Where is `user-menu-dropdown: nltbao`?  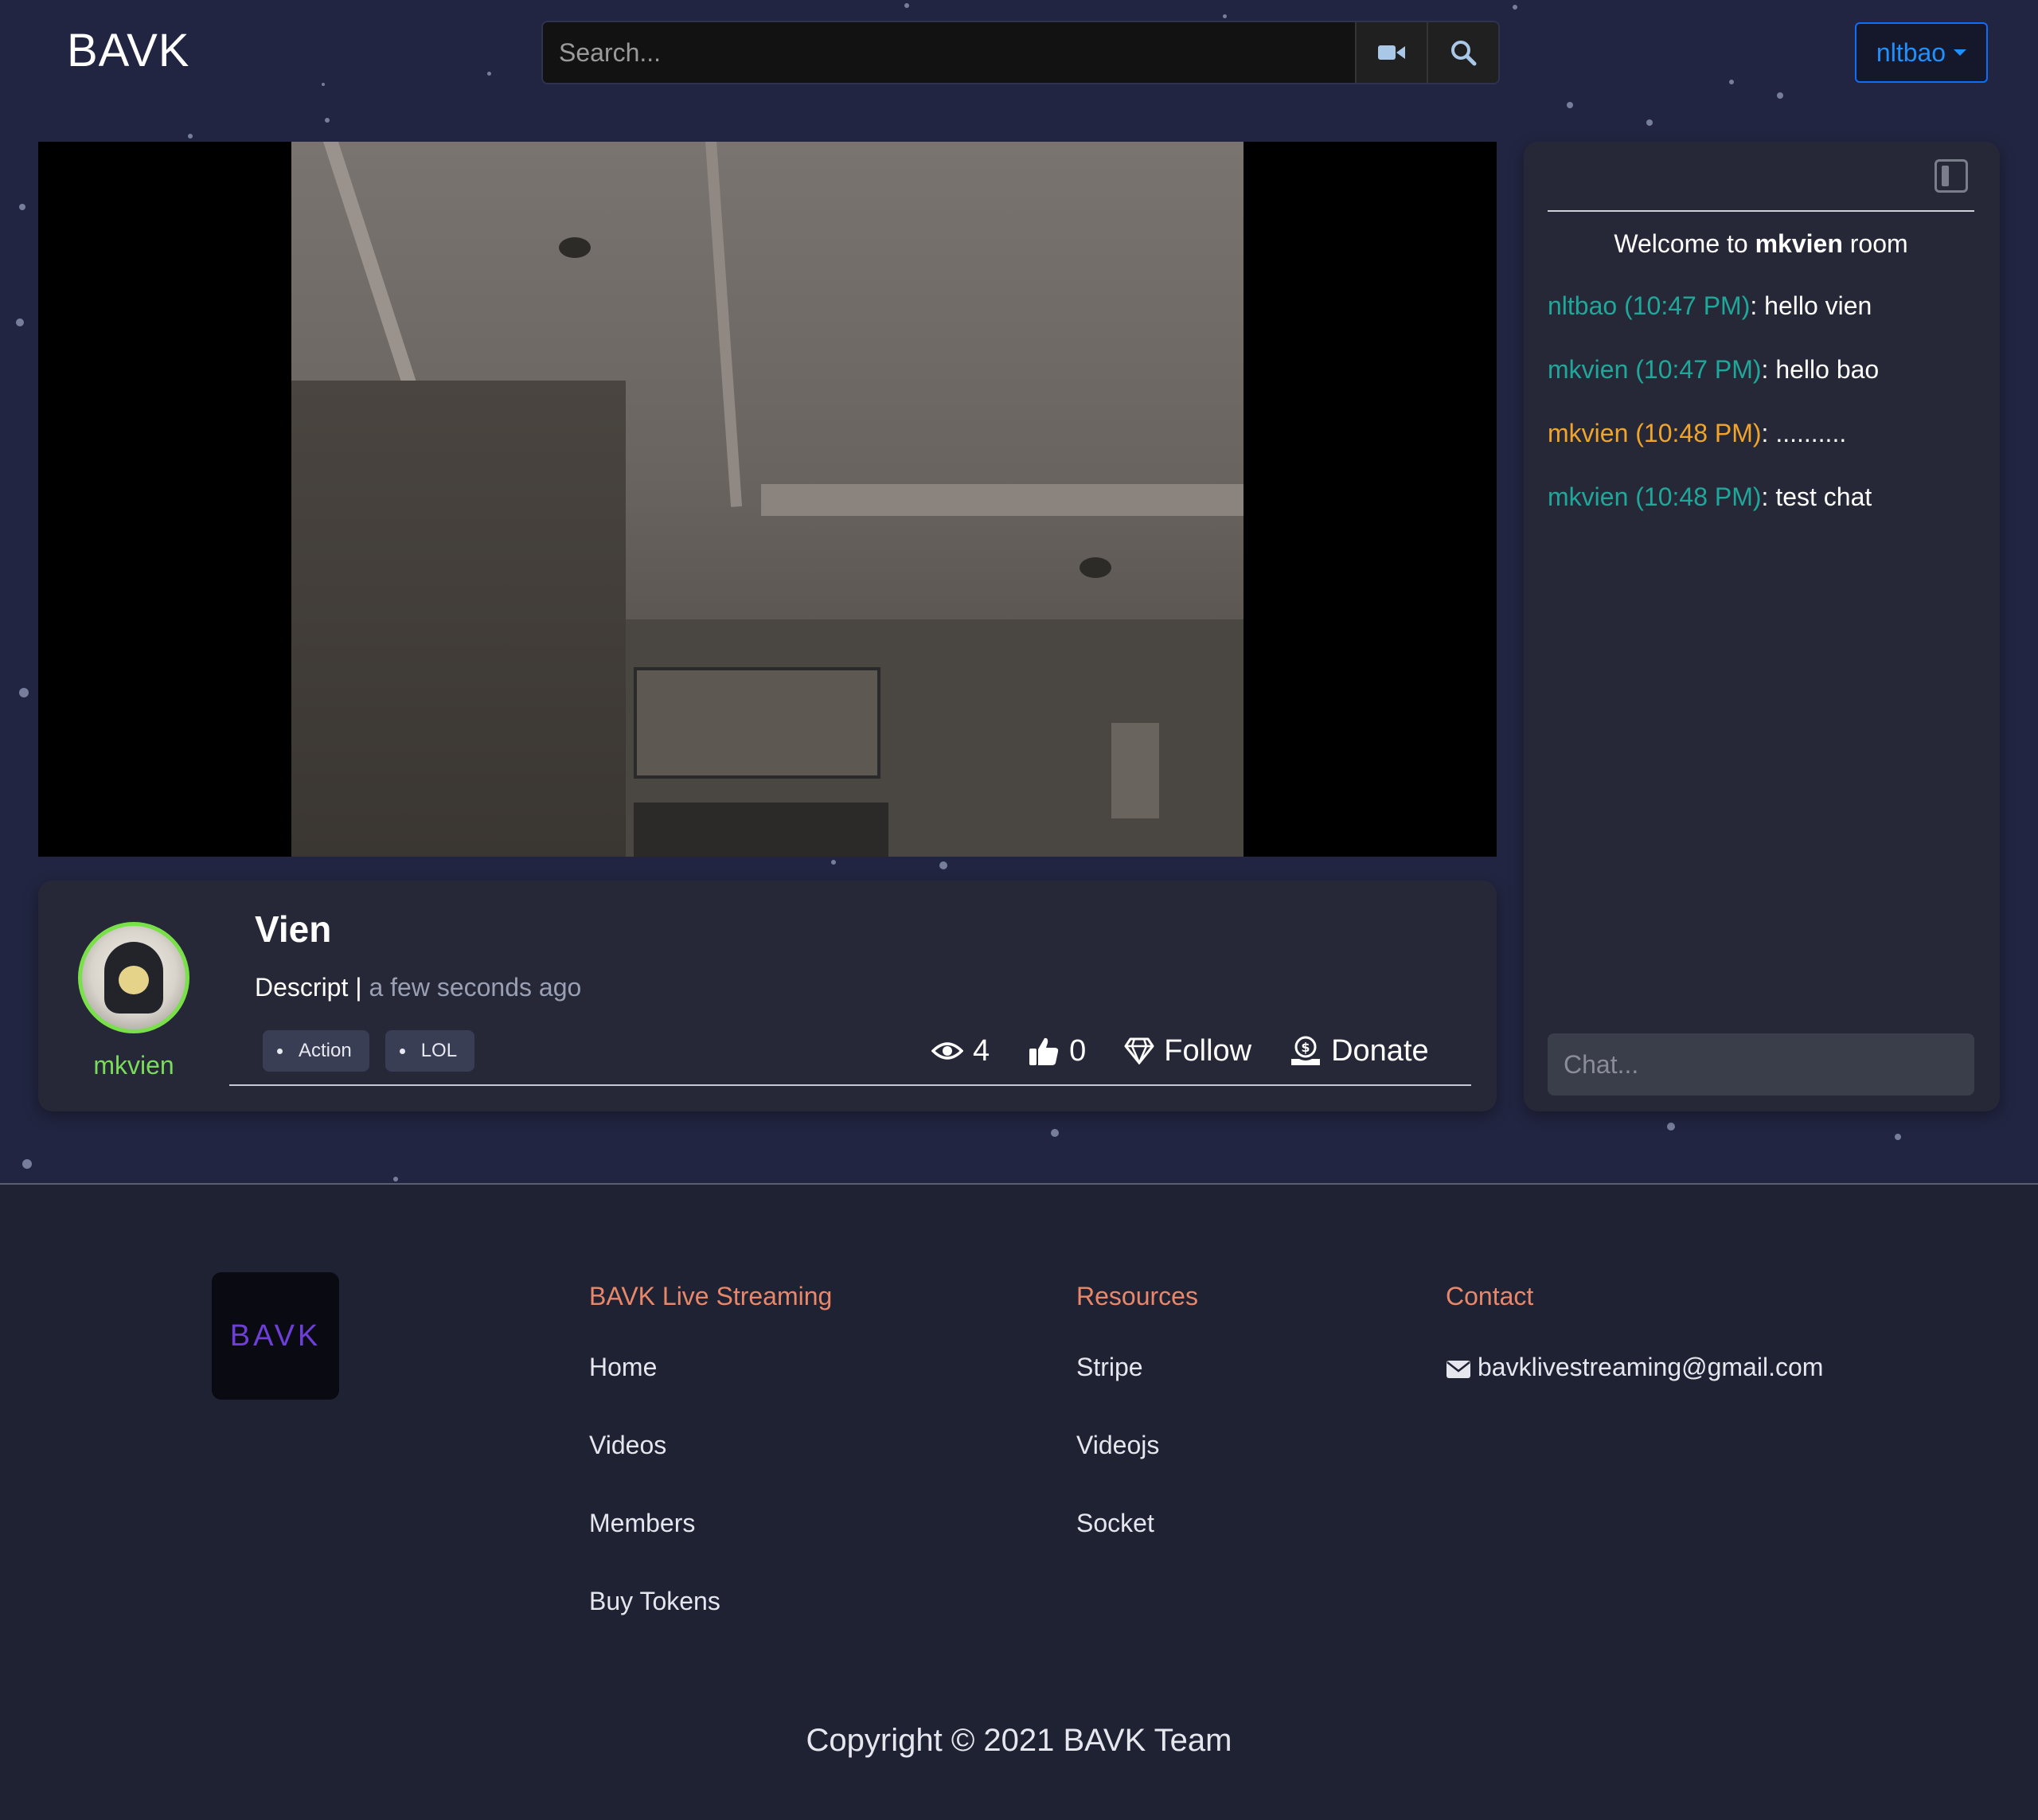 user-menu-dropdown: nltbao is located at coordinates (1922, 53).